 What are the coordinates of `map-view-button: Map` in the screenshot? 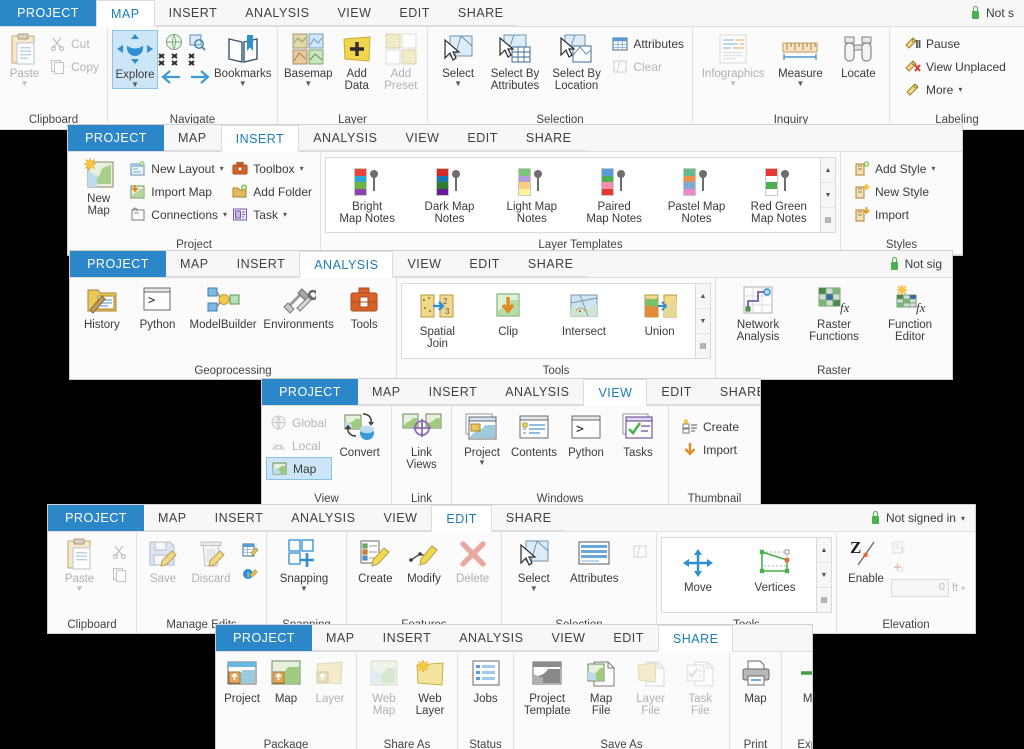 It's located at (299, 468).